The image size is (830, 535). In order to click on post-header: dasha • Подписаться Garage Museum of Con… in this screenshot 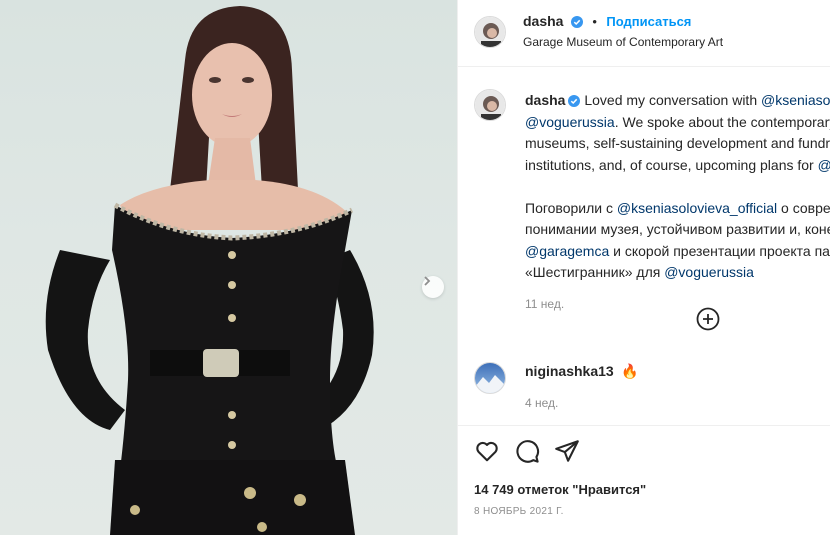, I will do `click(644, 33)`.